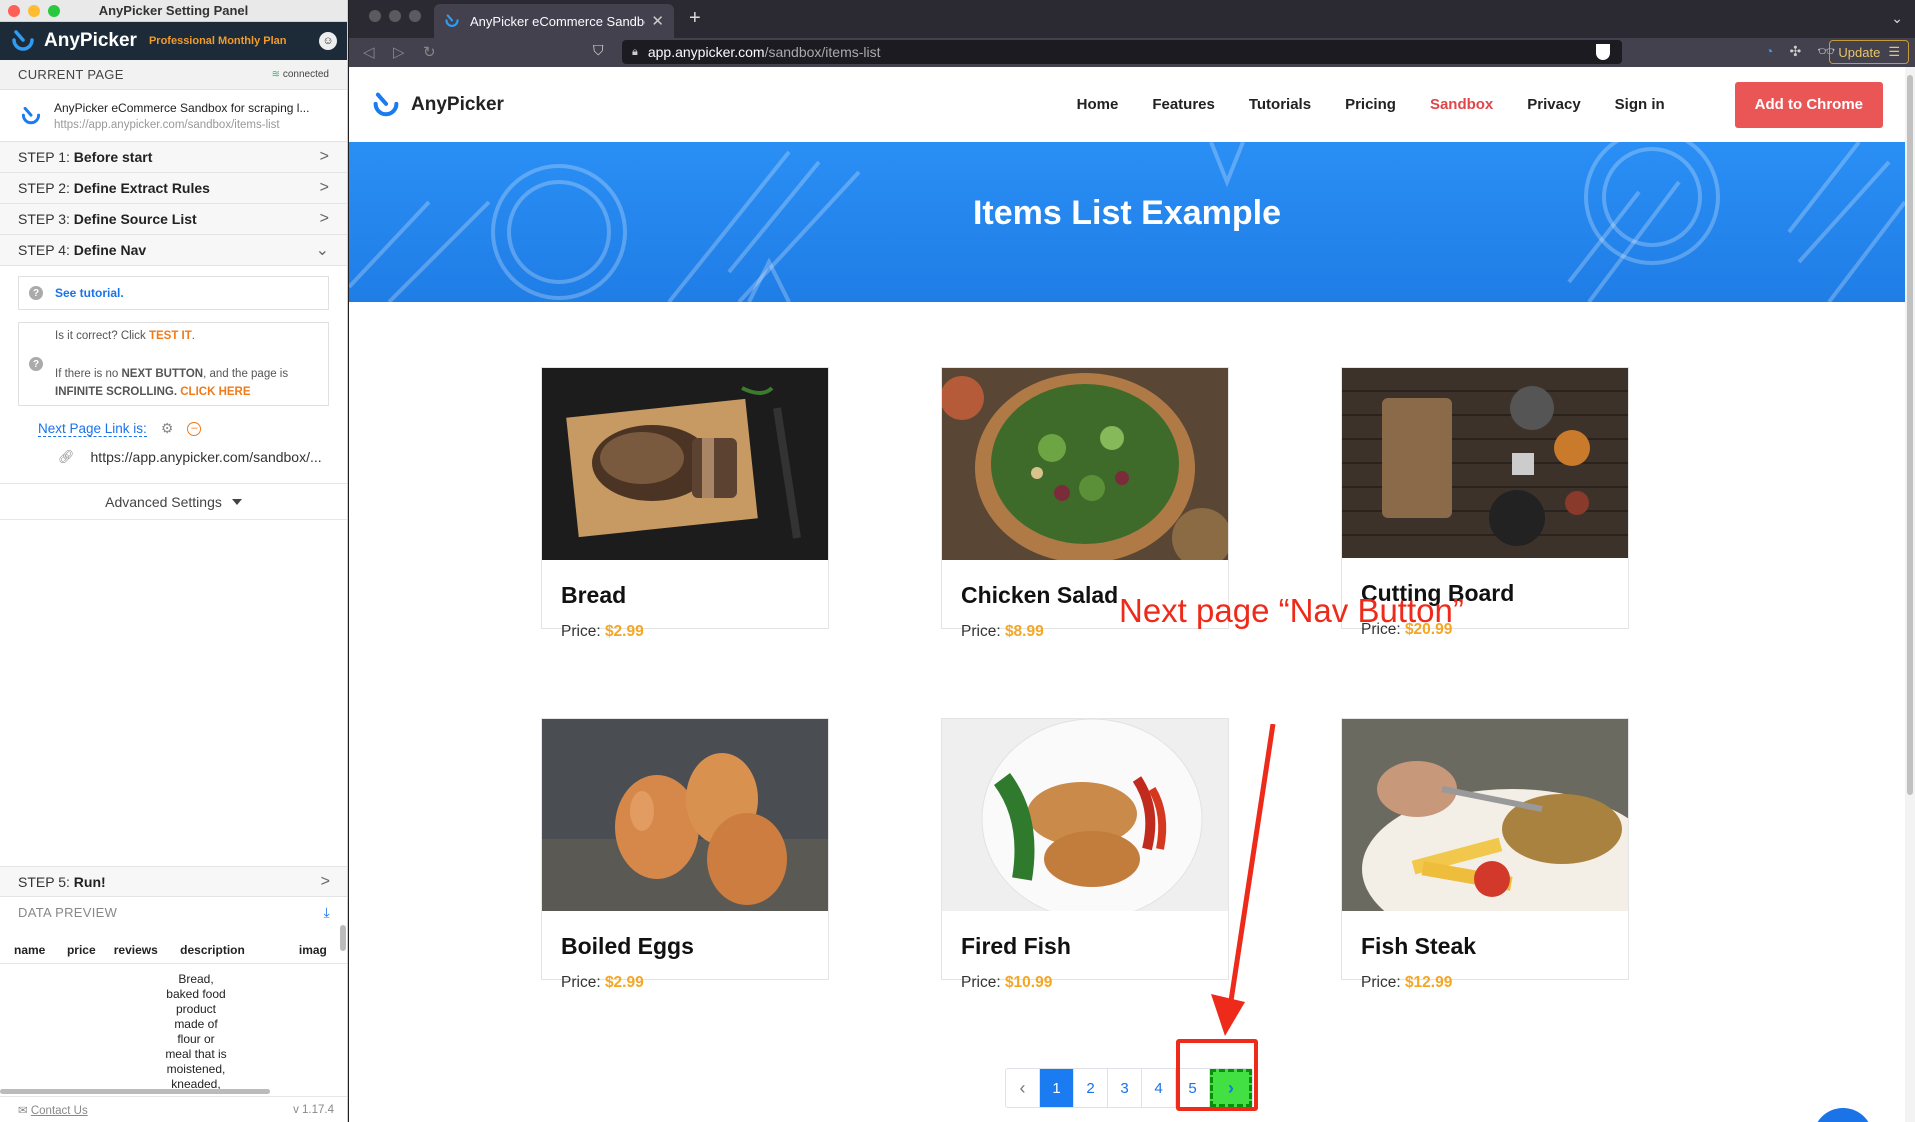  I want to click on nav-sandbox: Sandbox, so click(1461, 104).